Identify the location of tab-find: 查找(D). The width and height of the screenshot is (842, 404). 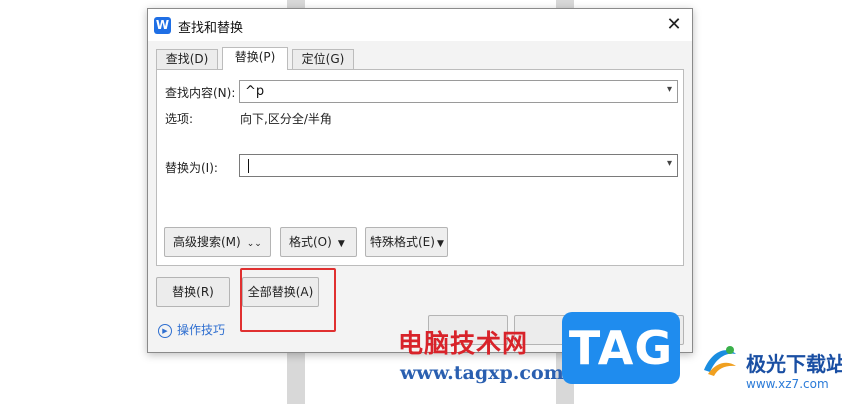
(187, 59).